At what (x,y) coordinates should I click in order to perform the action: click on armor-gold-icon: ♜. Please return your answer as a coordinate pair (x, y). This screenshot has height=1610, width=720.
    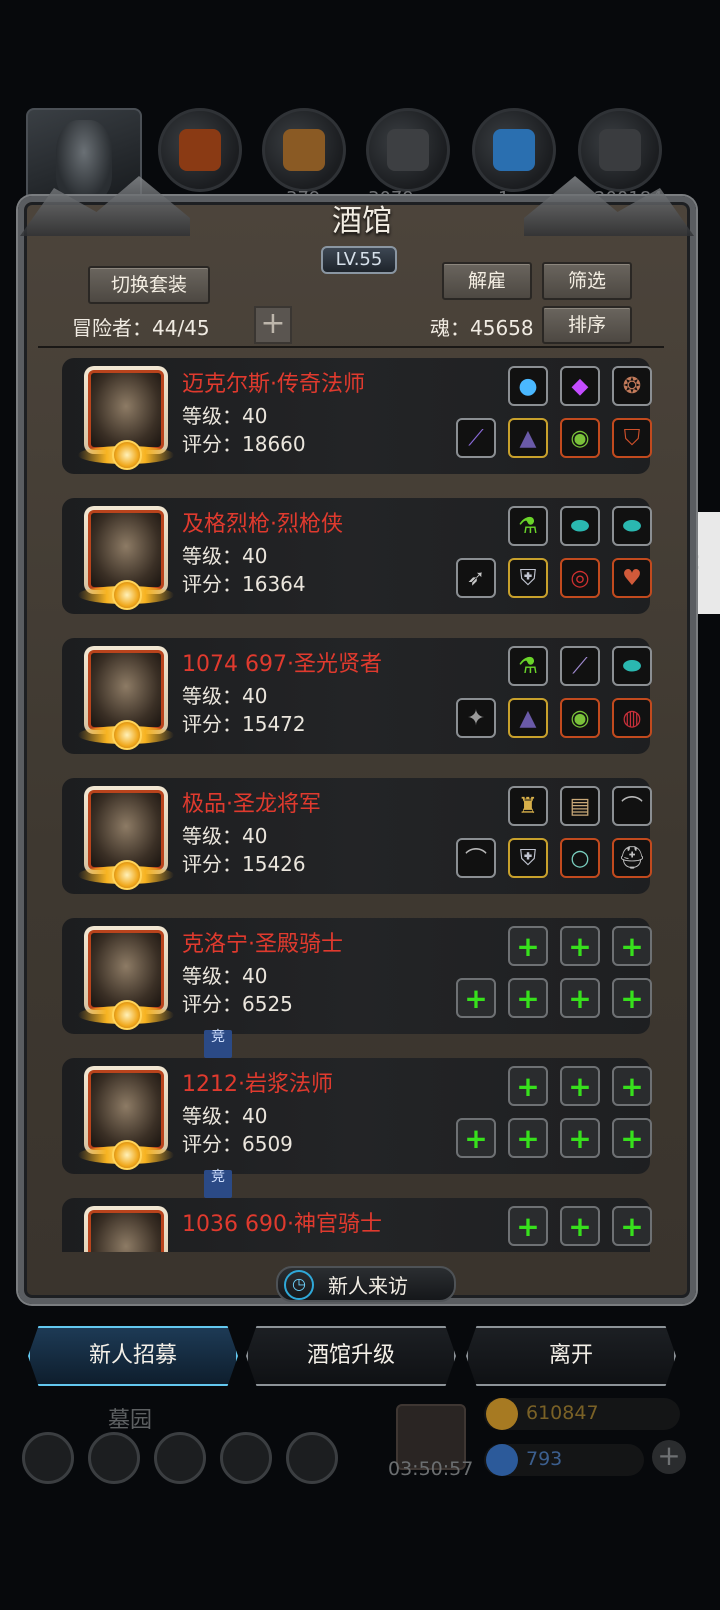
    Looking at the image, I should click on (528, 806).